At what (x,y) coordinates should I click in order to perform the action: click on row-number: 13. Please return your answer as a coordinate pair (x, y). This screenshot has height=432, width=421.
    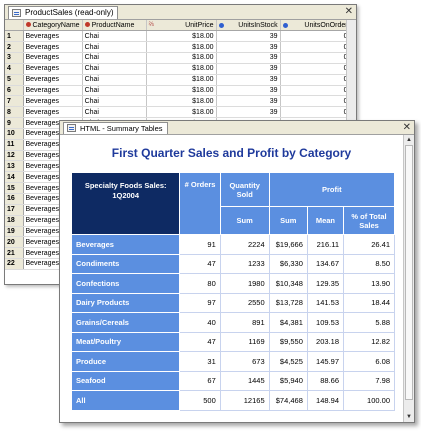
    Looking at the image, I should click on (14, 166).